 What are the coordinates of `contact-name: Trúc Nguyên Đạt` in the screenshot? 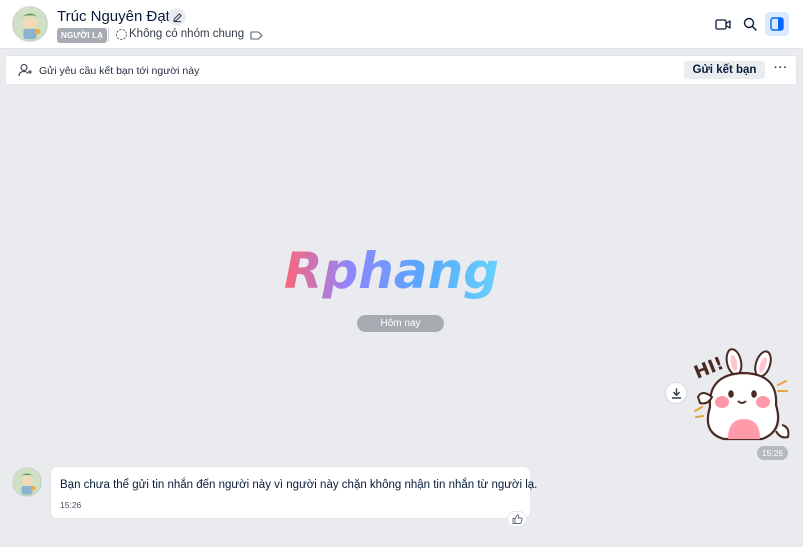 It's located at (113, 16).